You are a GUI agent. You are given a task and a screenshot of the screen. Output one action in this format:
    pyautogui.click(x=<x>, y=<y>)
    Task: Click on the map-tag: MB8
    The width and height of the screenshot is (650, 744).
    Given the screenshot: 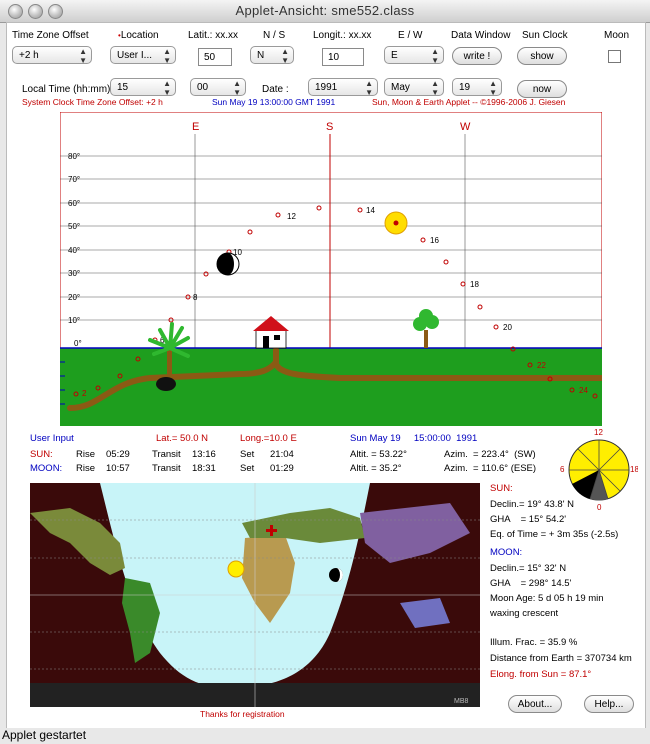 What is the action you would take?
    pyautogui.click(x=461, y=701)
    